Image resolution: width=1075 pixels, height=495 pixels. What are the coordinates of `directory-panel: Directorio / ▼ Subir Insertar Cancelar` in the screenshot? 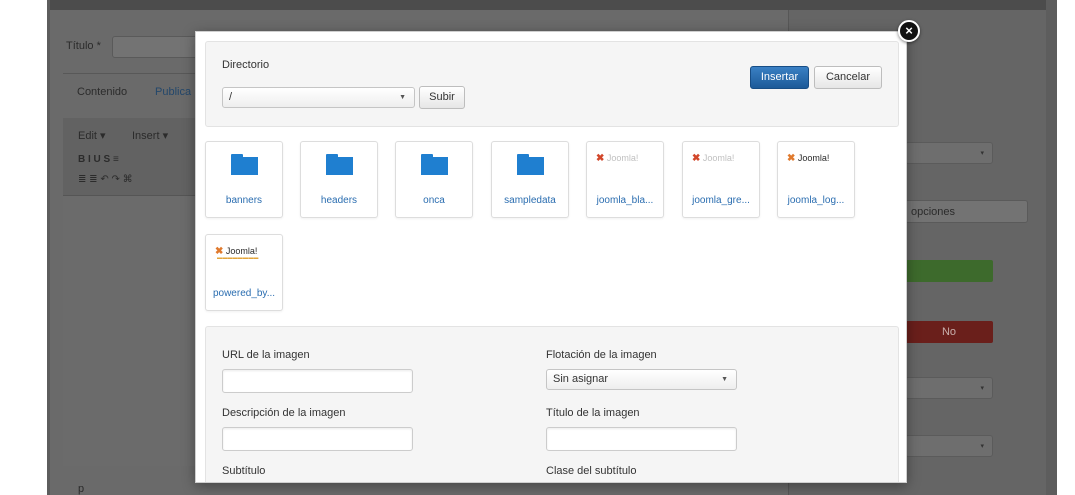 It's located at (552, 84).